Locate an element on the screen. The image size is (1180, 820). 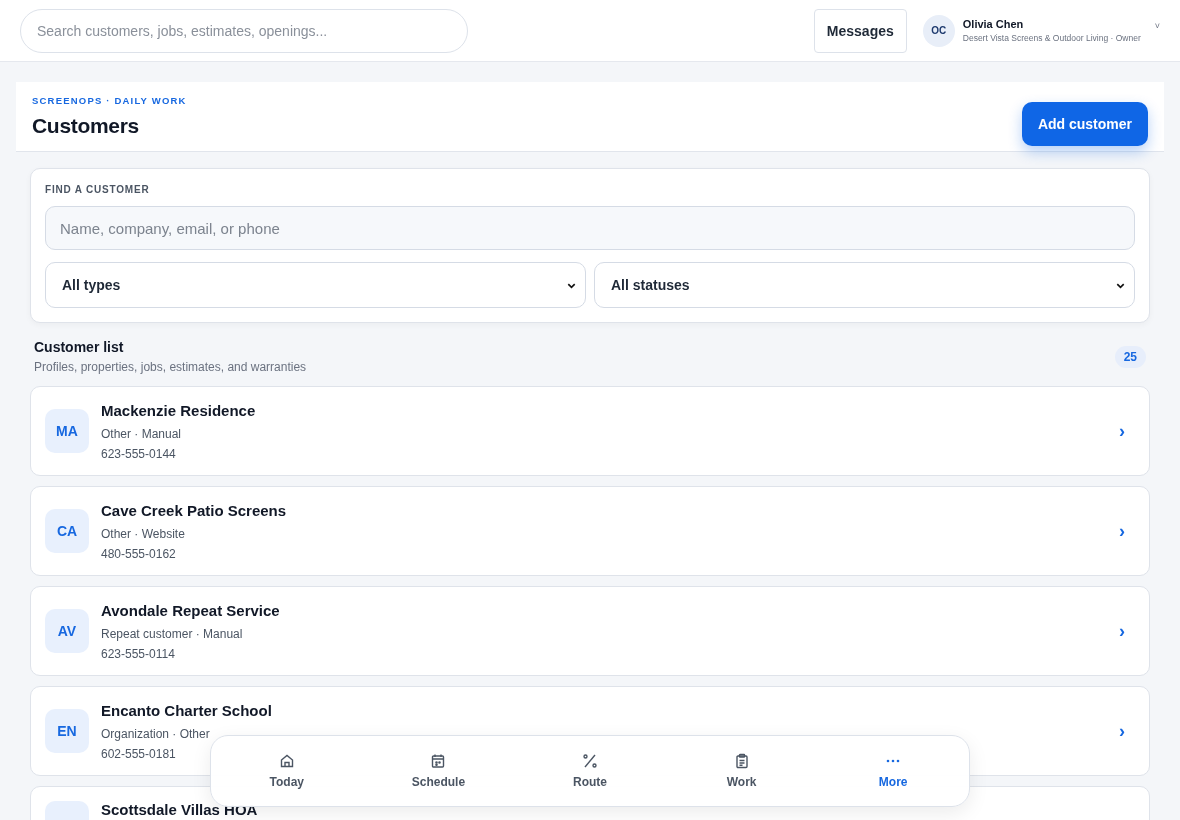
customer-phone: 623-555-0144 is located at coordinates (139, 453).